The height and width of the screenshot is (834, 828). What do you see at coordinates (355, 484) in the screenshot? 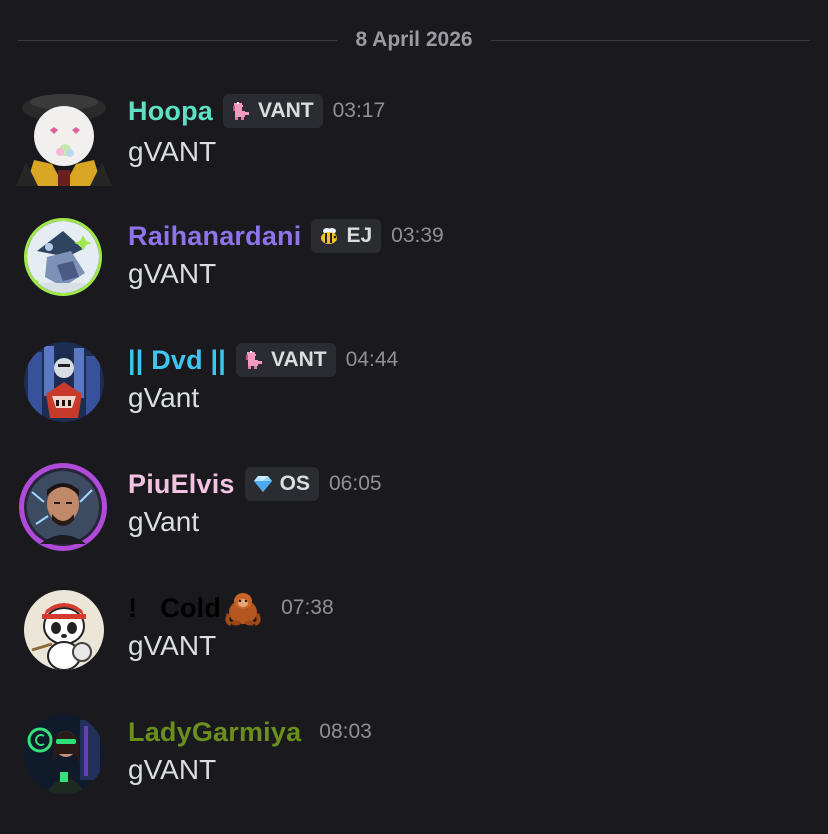
I see `timestamp: 06:05` at bounding box center [355, 484].